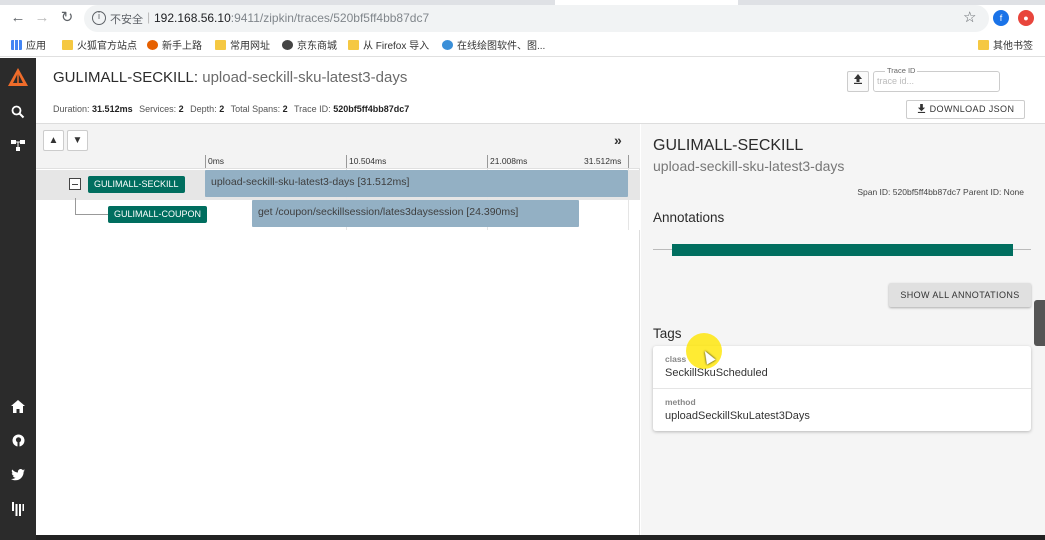 The width and height of the screenshot is (1045, 540). What do you see at coordinates (99, 18) in the screenshot?
I see `info-icon: i` at bounding box center [99, 18].